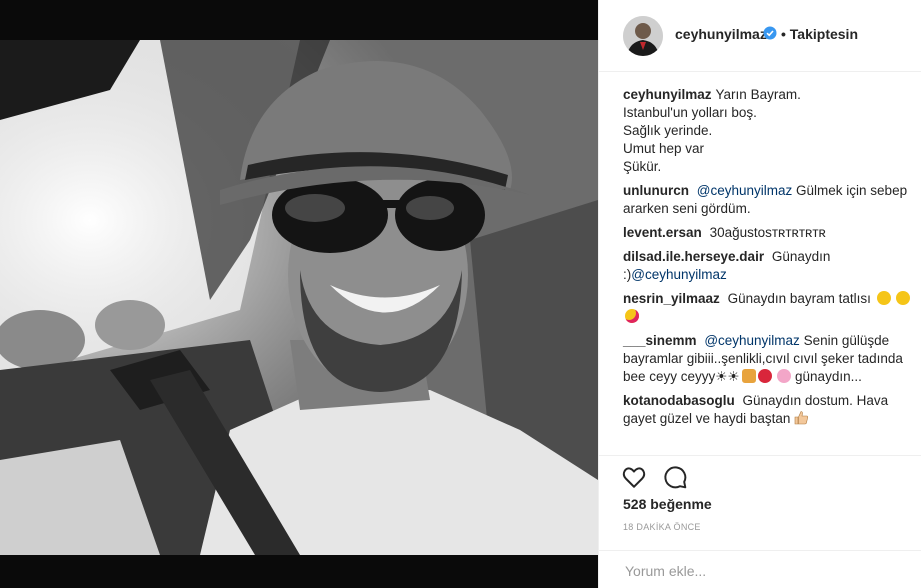 Image resolution: width=921 pixels, height=588 pixels. I want to click on comment-item: levent.ersan 30ağustosтʀтʀтʀтʀ, so click(768, 233).